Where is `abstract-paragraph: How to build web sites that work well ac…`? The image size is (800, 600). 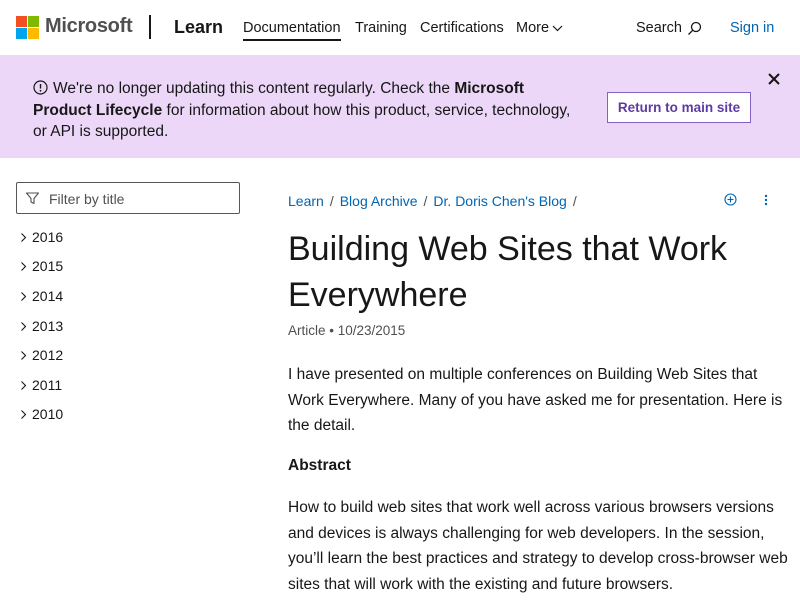 abstract-paragraph: How to build web sites that work well ac… is located at coordinates (538, 546).